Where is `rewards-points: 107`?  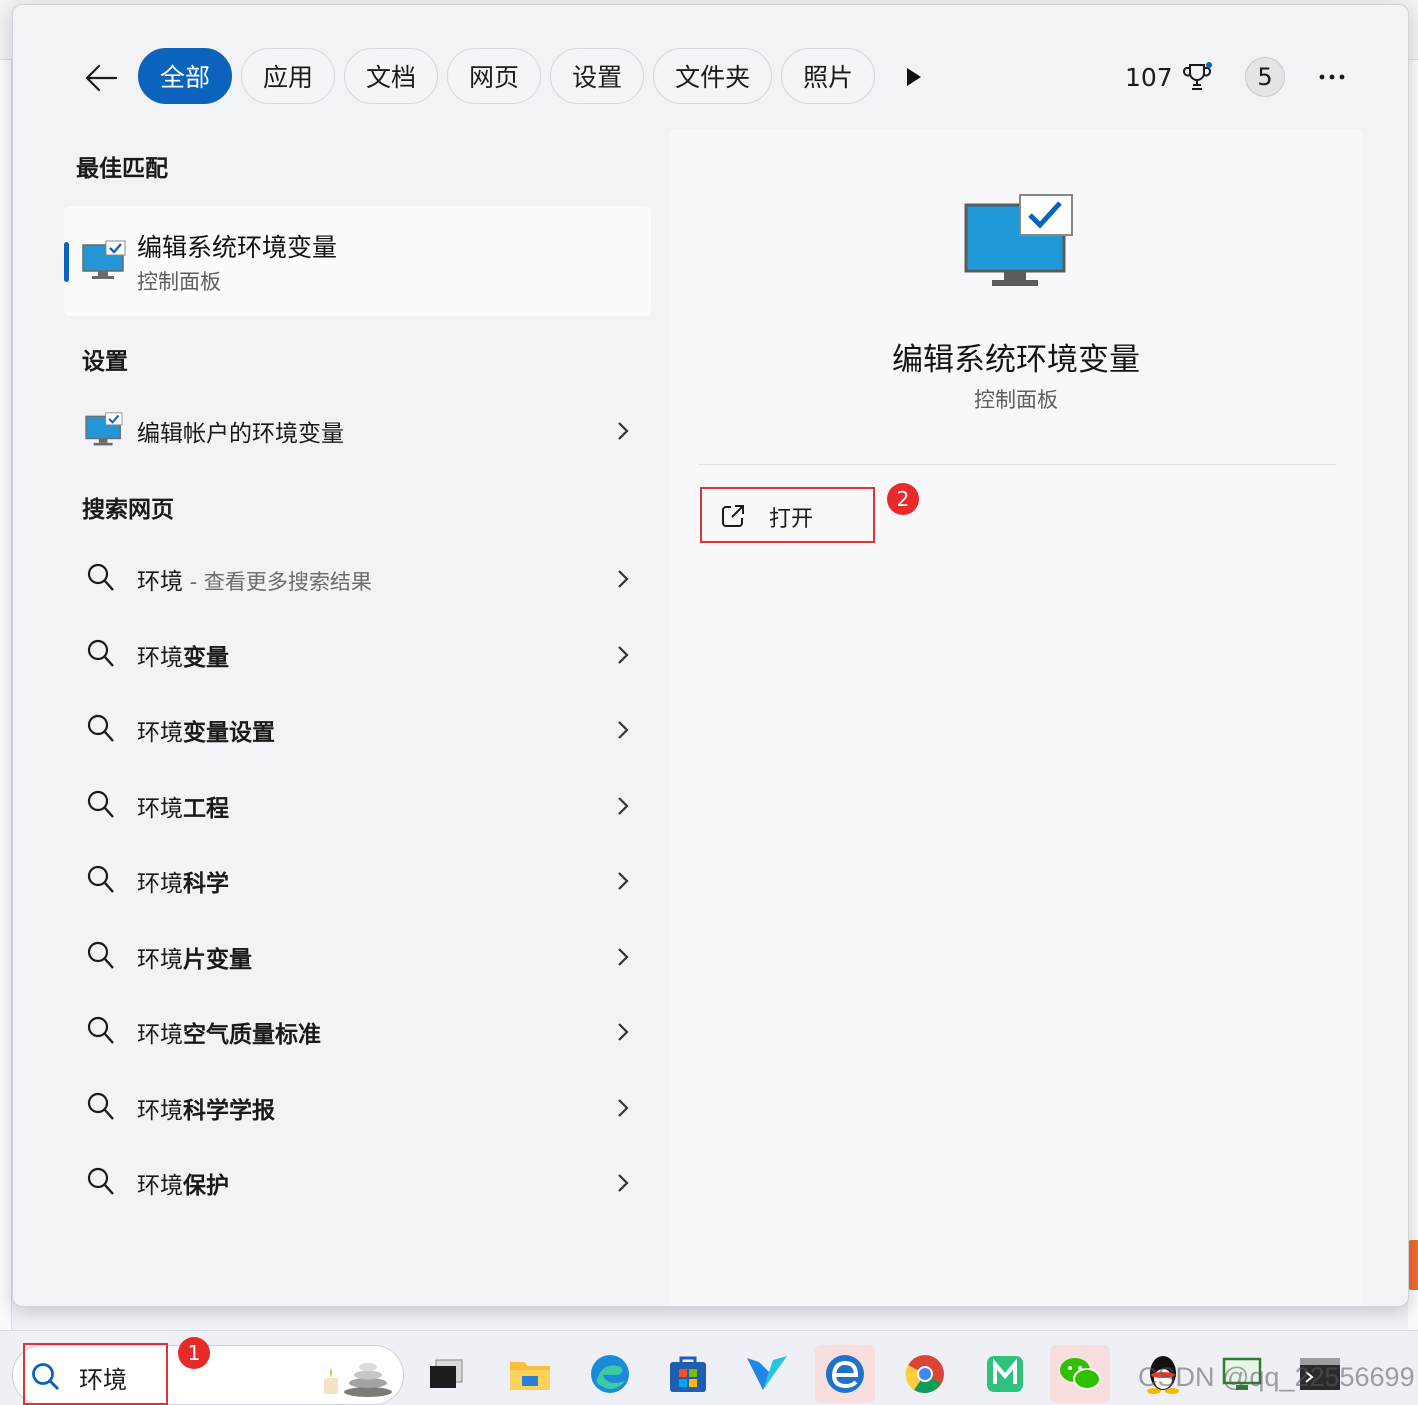 rewards-points: 107 is located at coordinates (1169, 77).